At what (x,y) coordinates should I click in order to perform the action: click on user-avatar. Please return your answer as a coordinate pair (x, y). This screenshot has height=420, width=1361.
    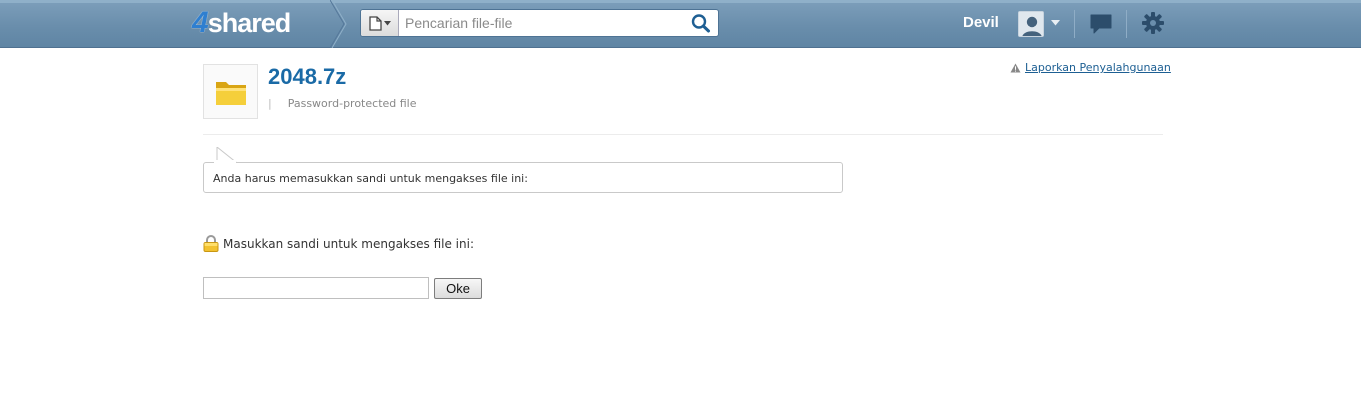
    Looking at the image, I should click on (1031, 24).